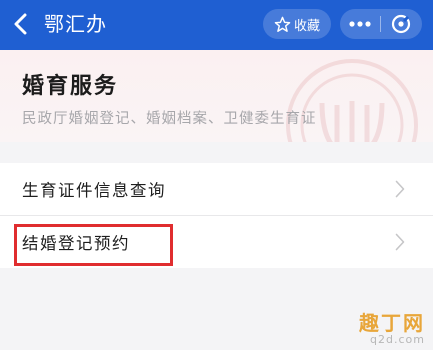 The width and height of the screenshot is (433, 350). Describe the element at coordinates (76, 243) in the screenshot. I see `list-item-label: 结婚登记预约` at that location.